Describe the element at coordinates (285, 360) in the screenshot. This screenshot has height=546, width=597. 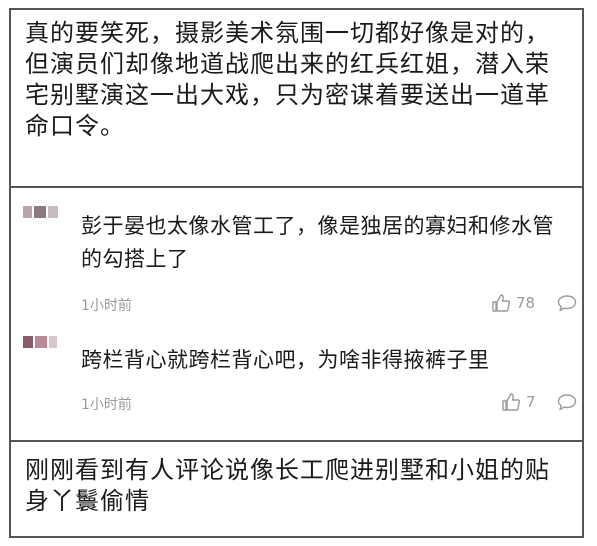
I see `comment-text: 跨栏背心就跨栏背心吧，为啥非得掖裤子里` at that location.